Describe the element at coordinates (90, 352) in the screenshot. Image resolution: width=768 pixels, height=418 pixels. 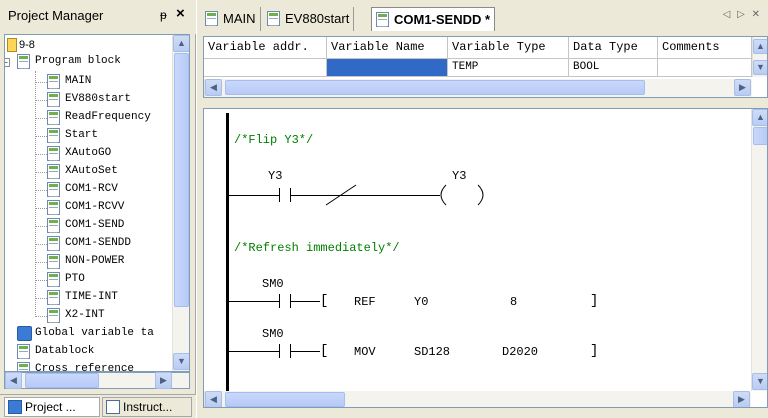
I see `tree-datablock: Datablock` at that location.